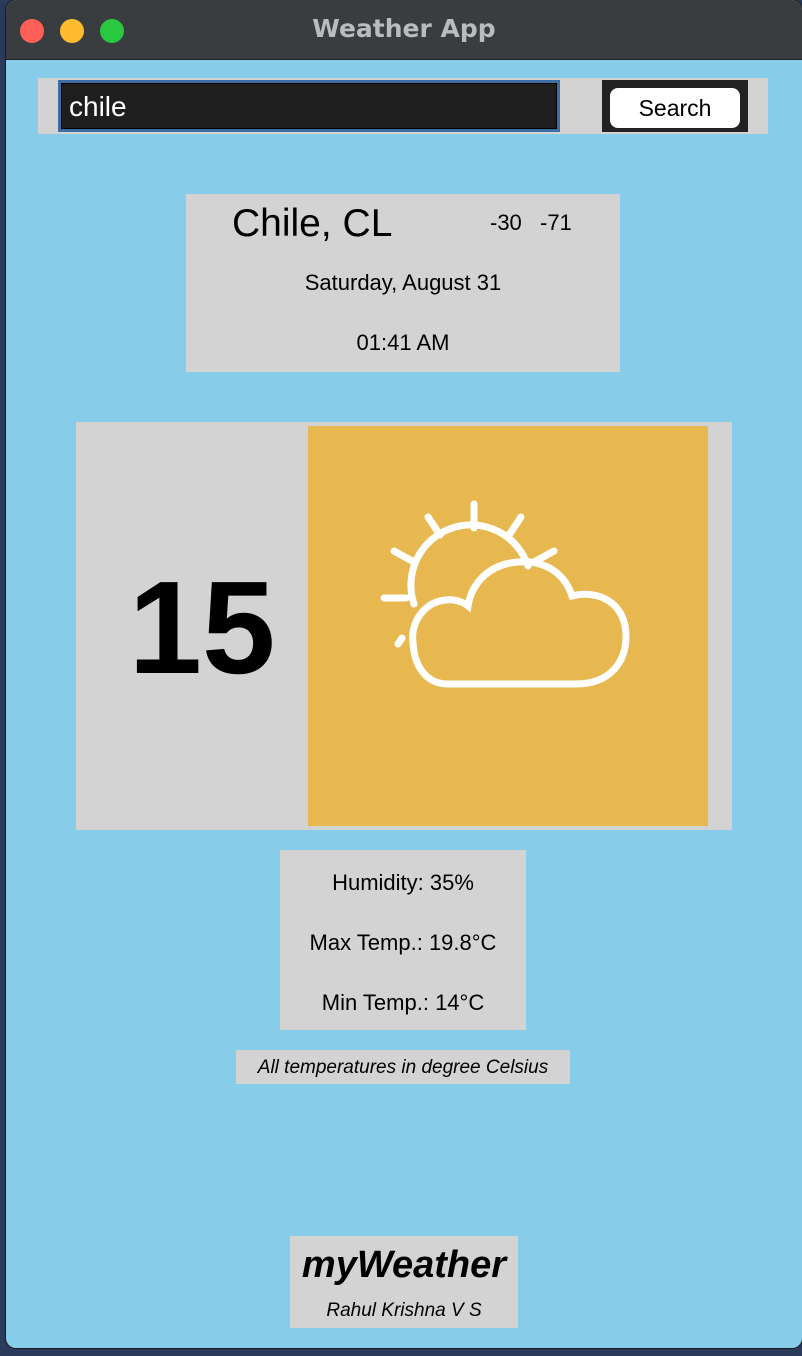  I want to click on city-label: Chile, CL, so click(312, 223).